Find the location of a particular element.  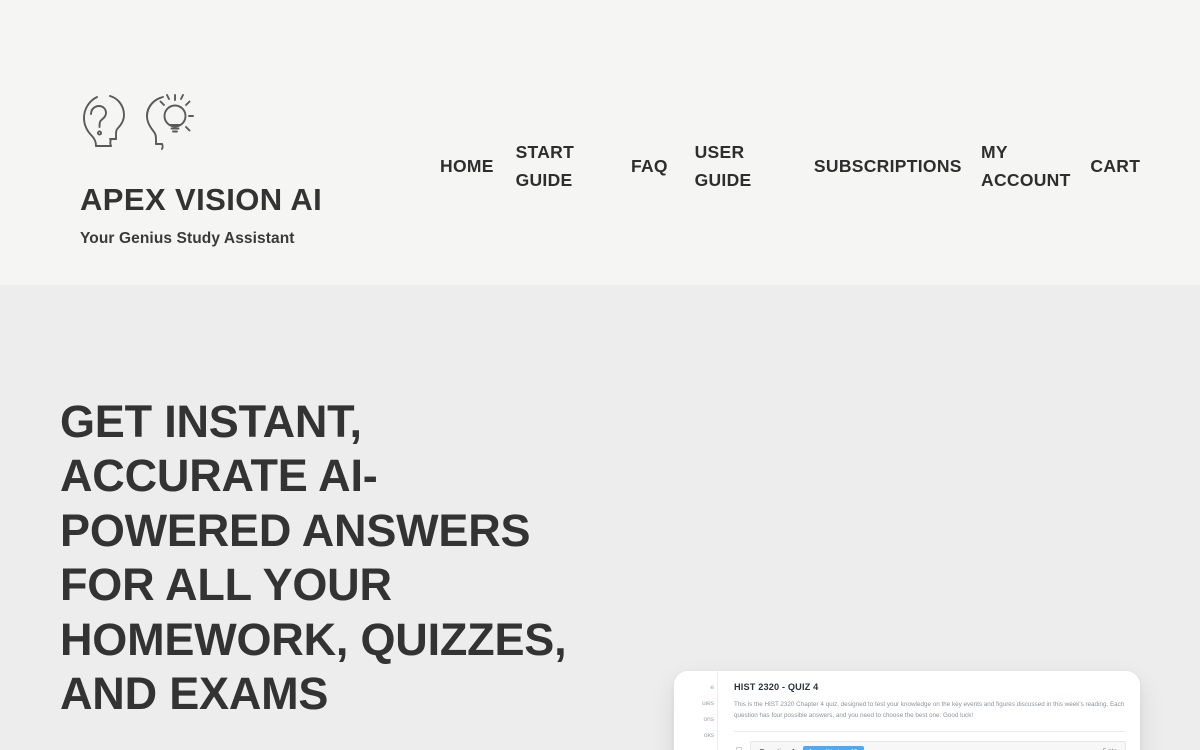

nav-cell-subscriptions: SUBSCRIPTIONS is located at coordinates (897, 166).